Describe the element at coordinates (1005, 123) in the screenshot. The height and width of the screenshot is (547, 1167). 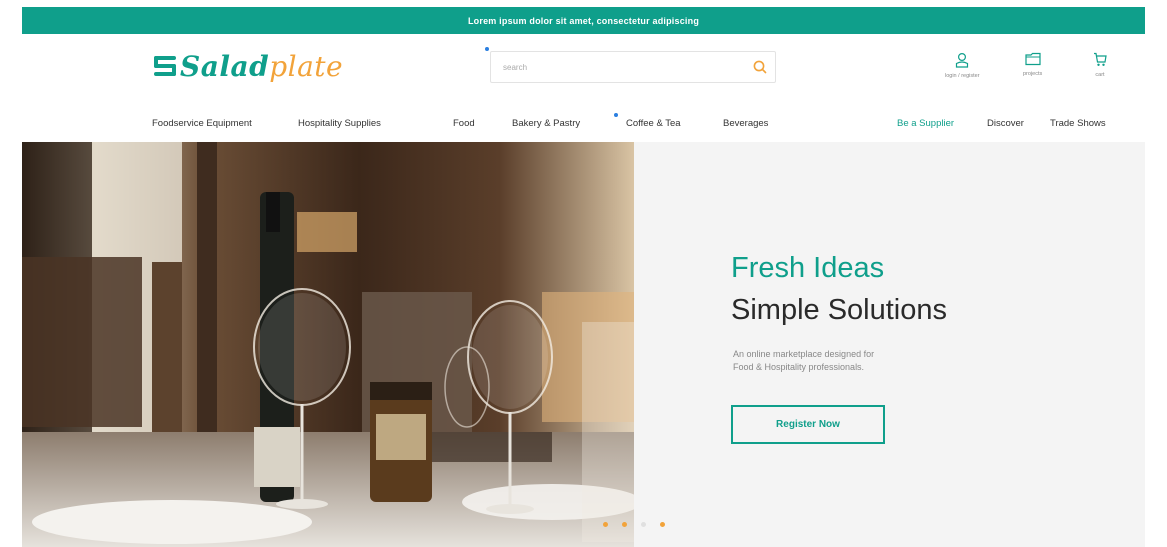
I see `nav-discover: Discover` at that location.